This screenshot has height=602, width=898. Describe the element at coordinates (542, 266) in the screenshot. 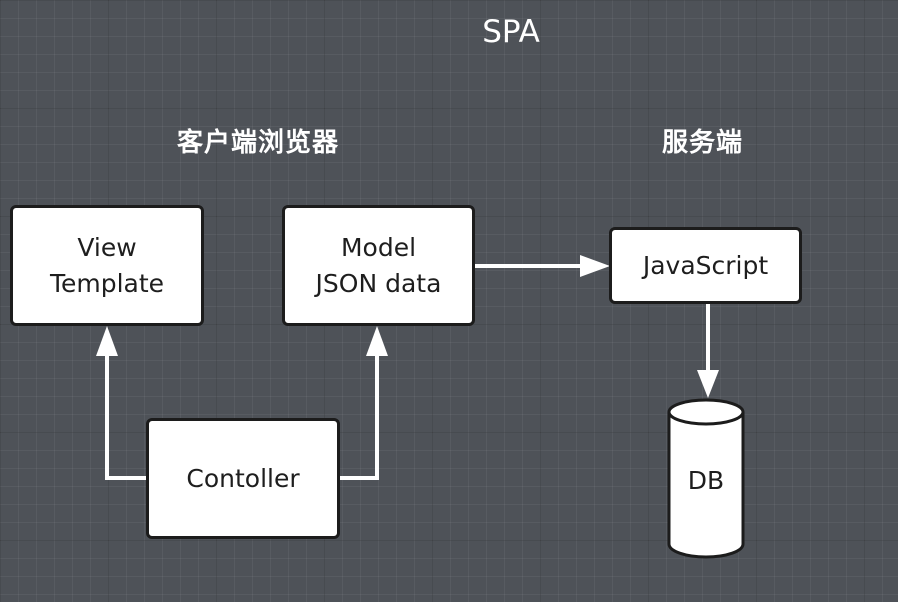

I see `edge-model-to-javascript` at that location.